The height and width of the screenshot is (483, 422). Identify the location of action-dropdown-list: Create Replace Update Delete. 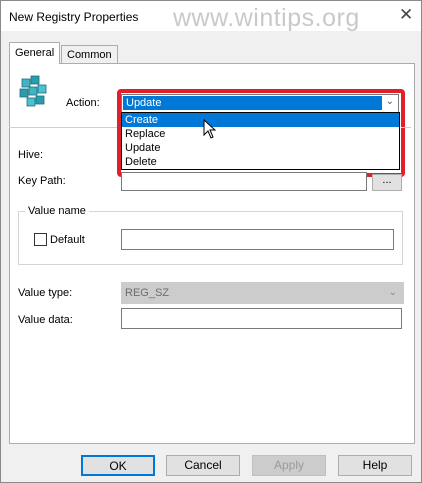
(260, 141).